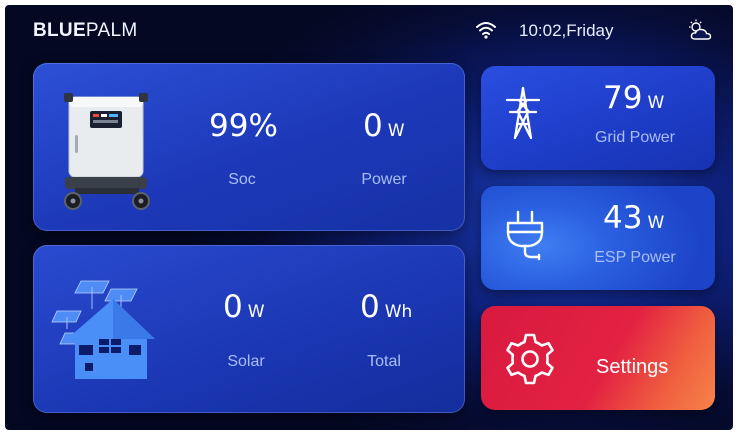 Image resolution: width=738 pixels, height=435 pixels. Describe the element at coordinates (598, 118) in the screenshot. I see `grid-power-card: 79 W Grid Power` at that location.